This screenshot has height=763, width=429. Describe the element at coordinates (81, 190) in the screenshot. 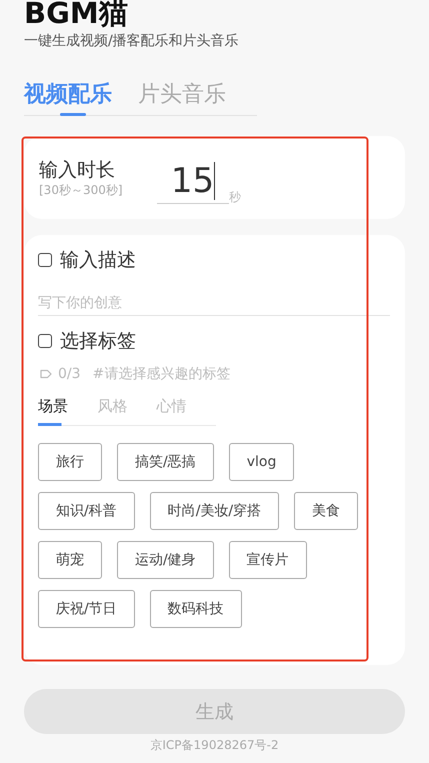

I see `duration-hint: [30秒～300秒]` at that location.